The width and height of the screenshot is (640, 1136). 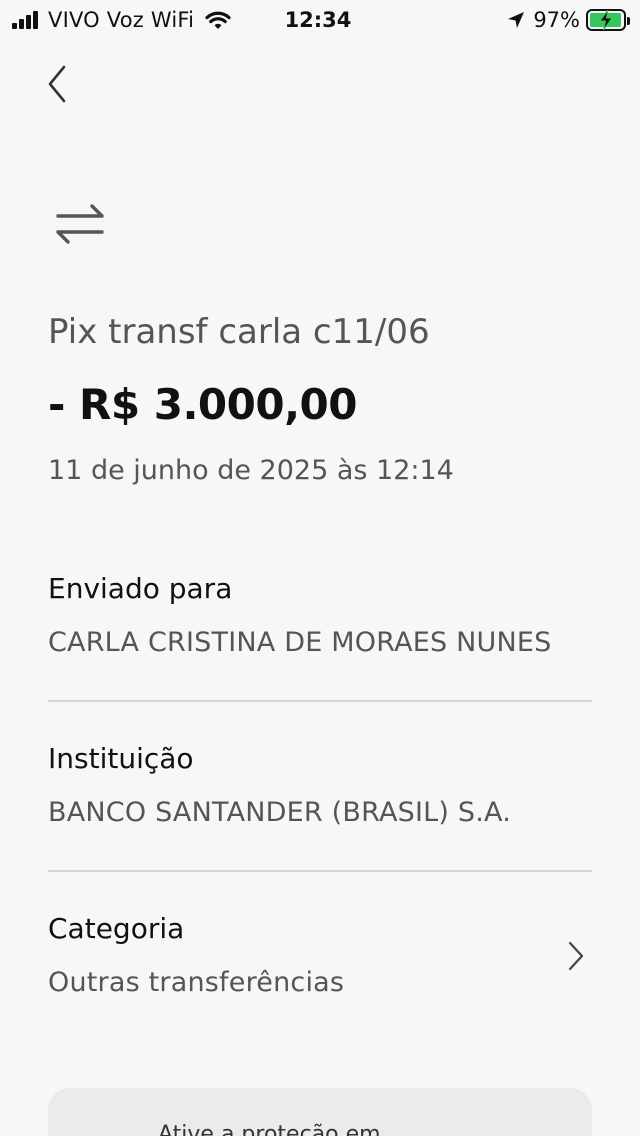 I want to click on status-bar: VIVO Voz WiFi 12:34 97%, so click(x=320, y=20).